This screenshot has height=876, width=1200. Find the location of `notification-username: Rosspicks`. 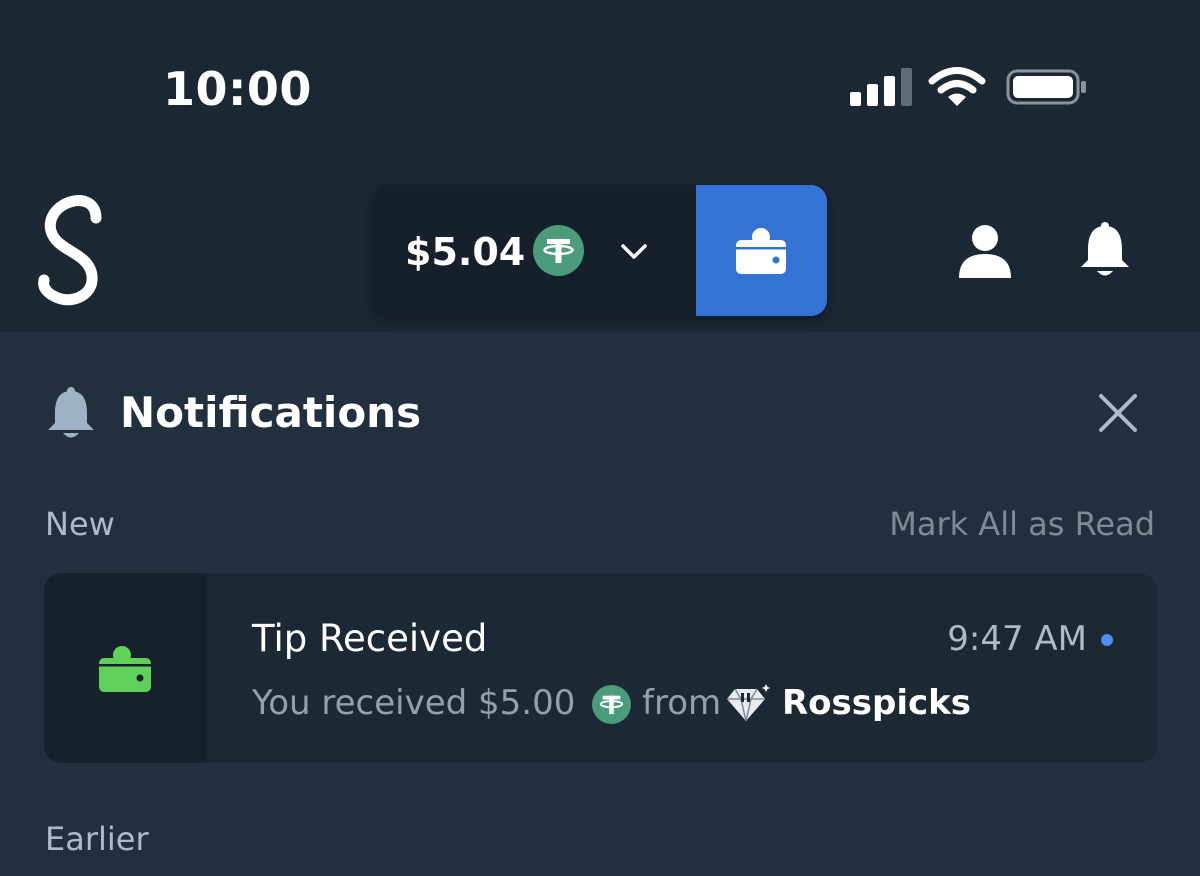

notification-username: Rosspicks is located at coordinates (876, 703).